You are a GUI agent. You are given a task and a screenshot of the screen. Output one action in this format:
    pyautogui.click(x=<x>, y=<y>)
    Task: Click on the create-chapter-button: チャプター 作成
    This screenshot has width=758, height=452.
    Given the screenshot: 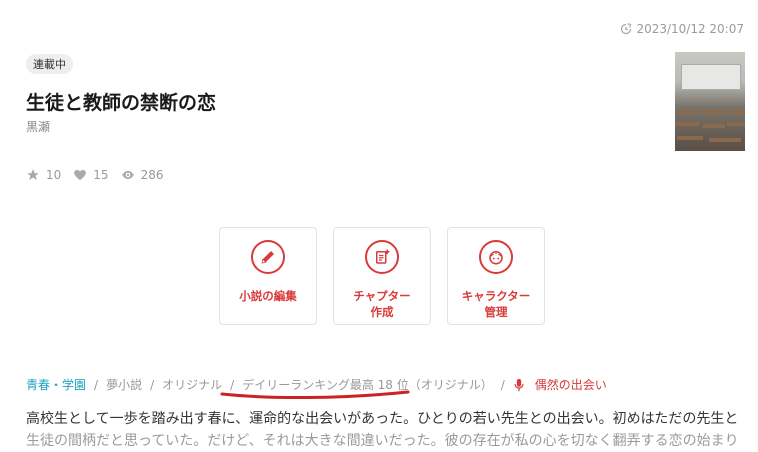 What is the action you would take?
    pyautogui.click(x=382, y=276)
    